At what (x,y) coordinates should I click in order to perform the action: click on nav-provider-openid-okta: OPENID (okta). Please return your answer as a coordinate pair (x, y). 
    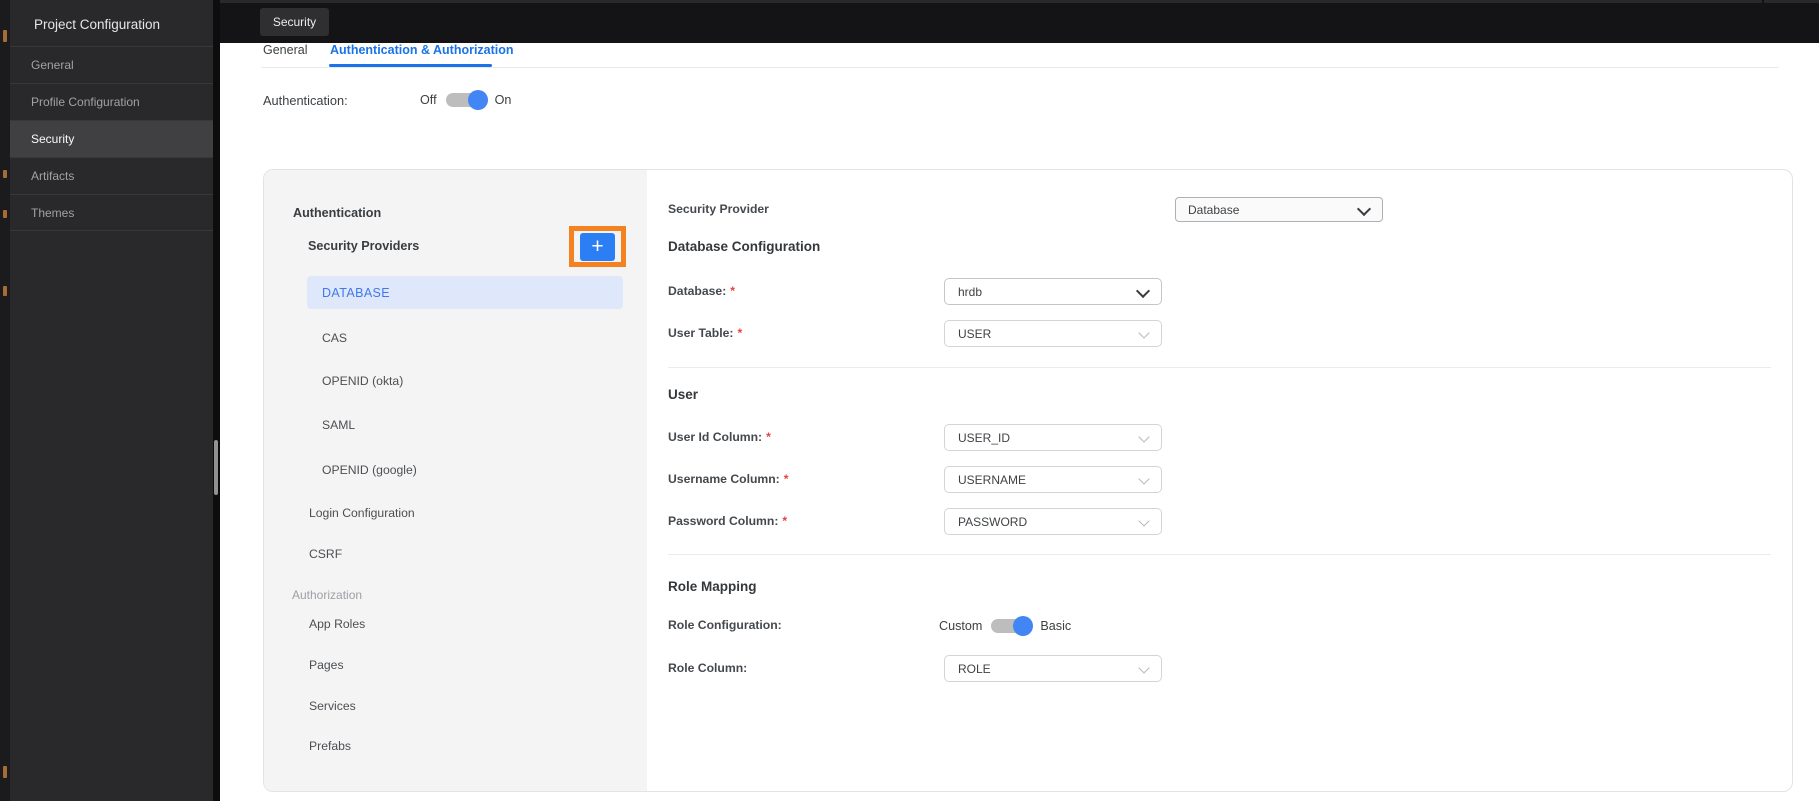
    Looking at the image, I should click on (362, 381).